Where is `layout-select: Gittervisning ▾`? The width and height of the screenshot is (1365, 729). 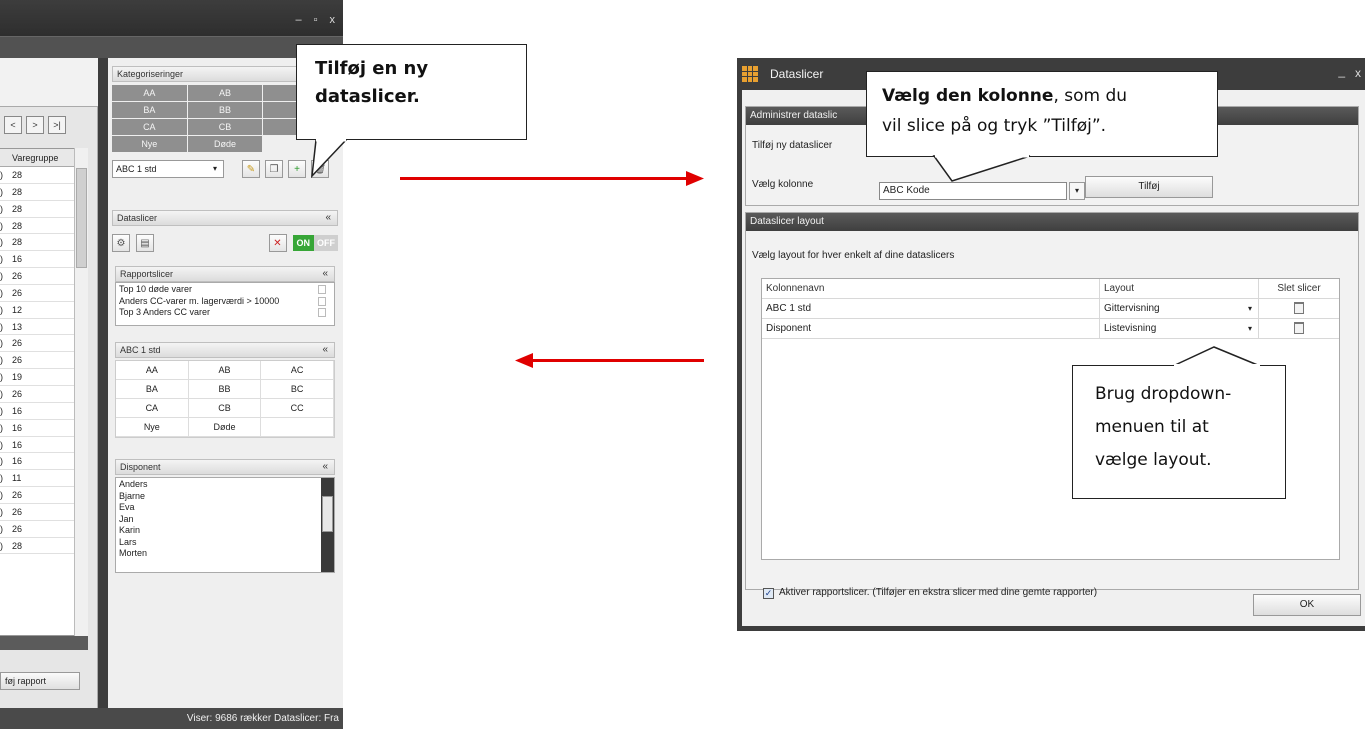 layout-select: Gittervisning ▾ is located at coordinates (1179, 308).